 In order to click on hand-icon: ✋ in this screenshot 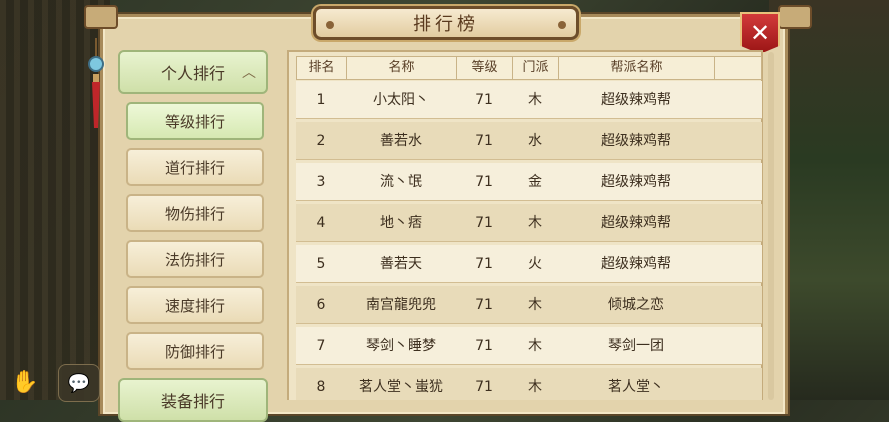, I will do `click(25, 382)`.